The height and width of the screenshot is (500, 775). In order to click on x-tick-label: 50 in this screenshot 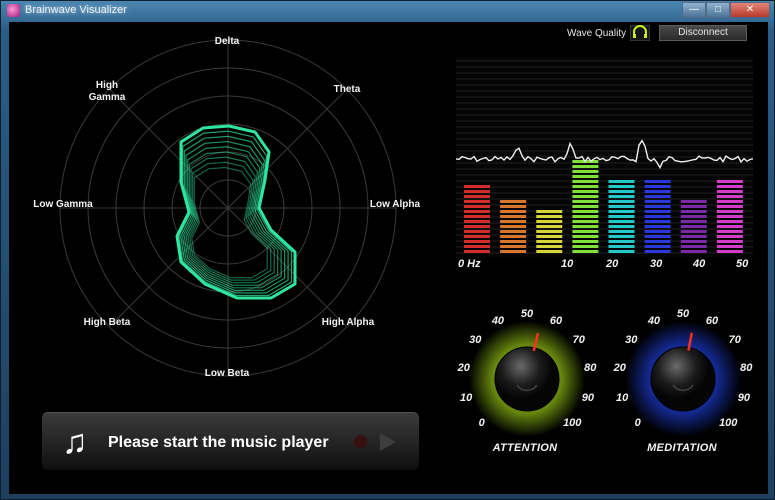, I will do `click(742, 264)`.